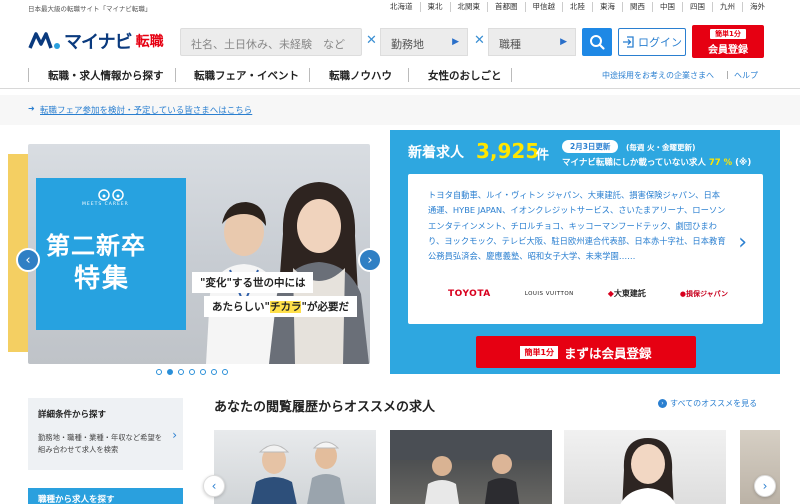 The height and width of the screenshot is (504, 800). I want to click on region-link: 北陸, so click(577, 7).